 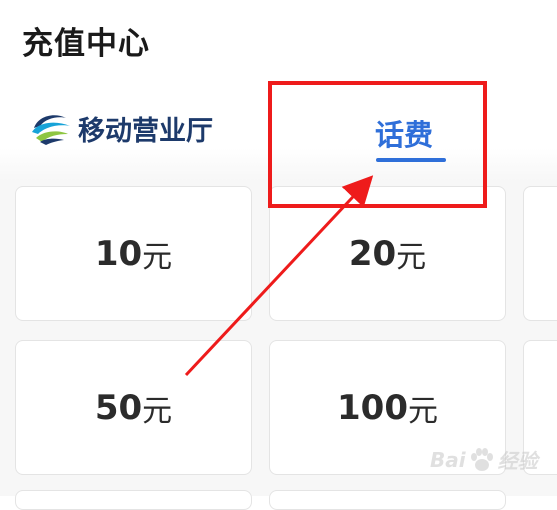 I want to click on baidu-watermark: Bai 经验, so click(x=484, y=459).